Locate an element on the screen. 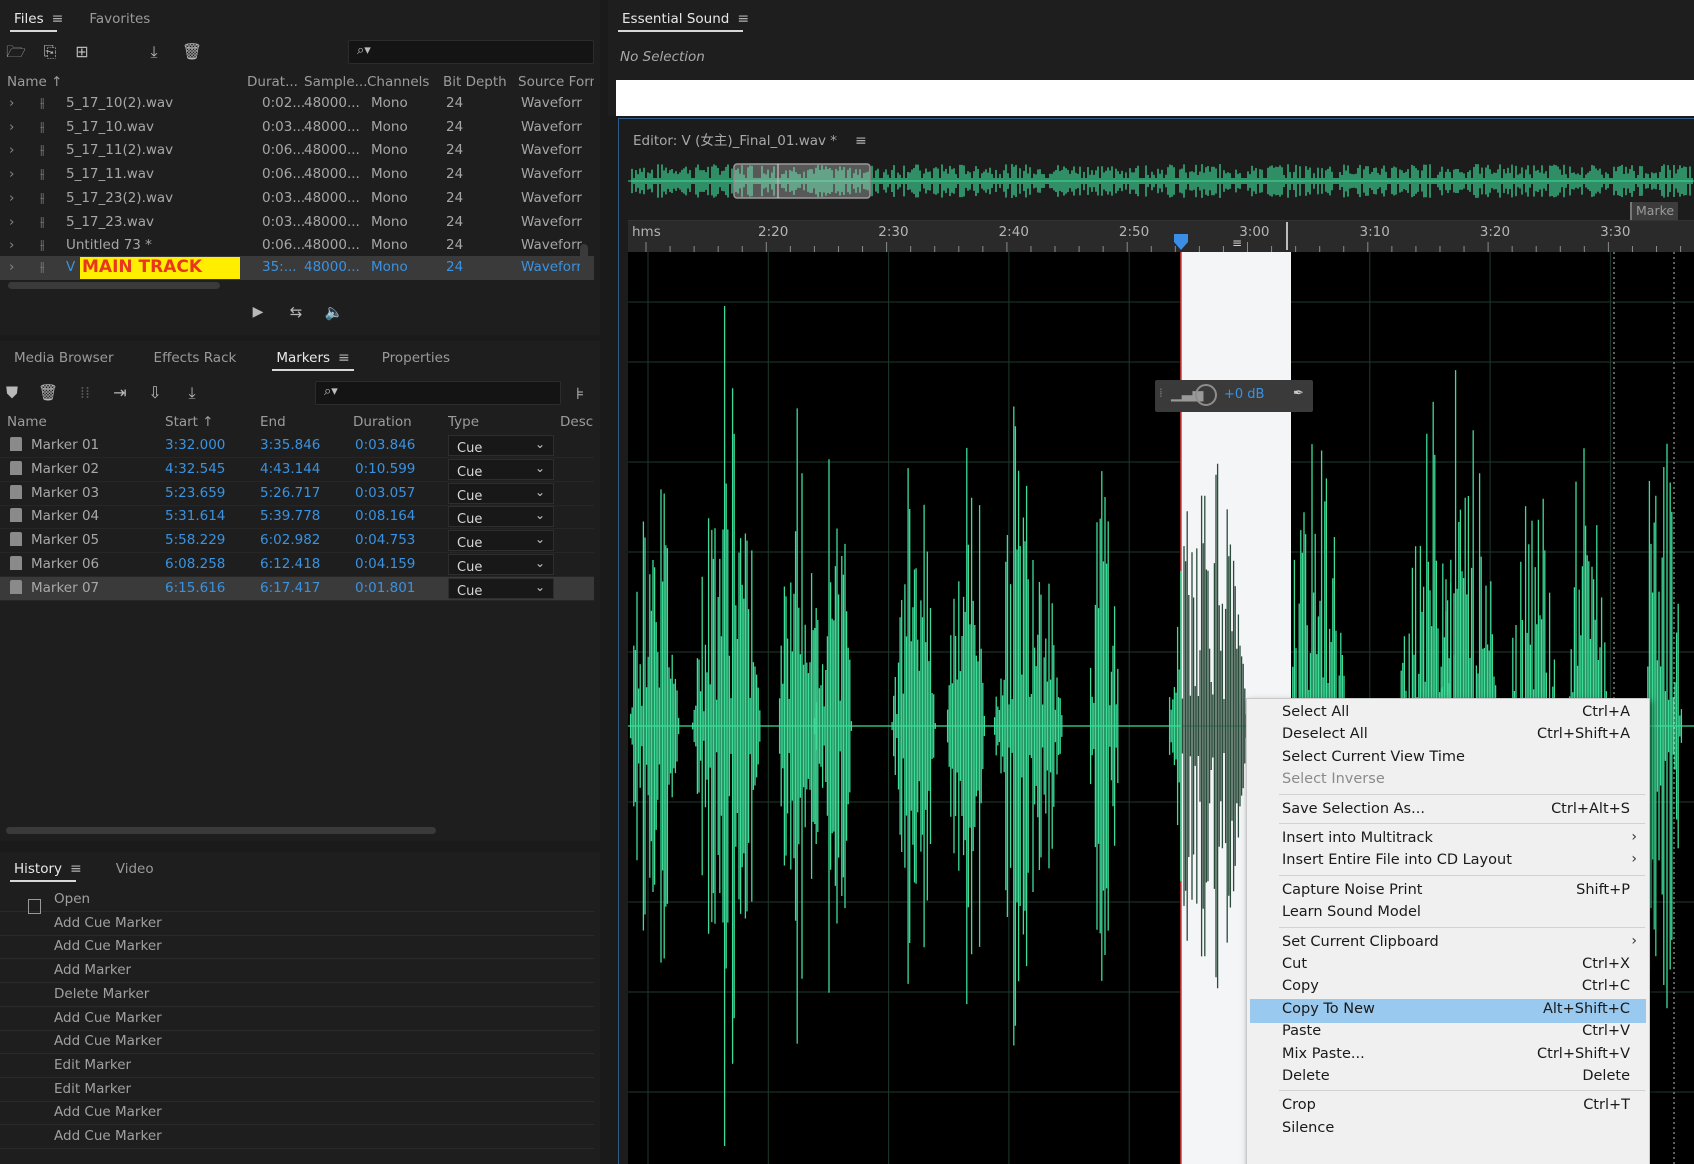 The height and width of the screenshot is (1164, 1694). marker-row: Marker 03 5:23.659 5:26.717 0:03.057 Cue ⌄ is located at coordinates (297, 494).